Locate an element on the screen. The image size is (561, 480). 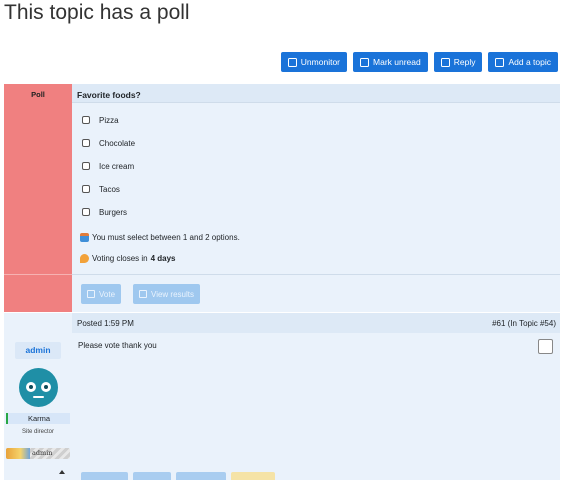
poll-option-label: Pizza is located at coordinates (109, 120).